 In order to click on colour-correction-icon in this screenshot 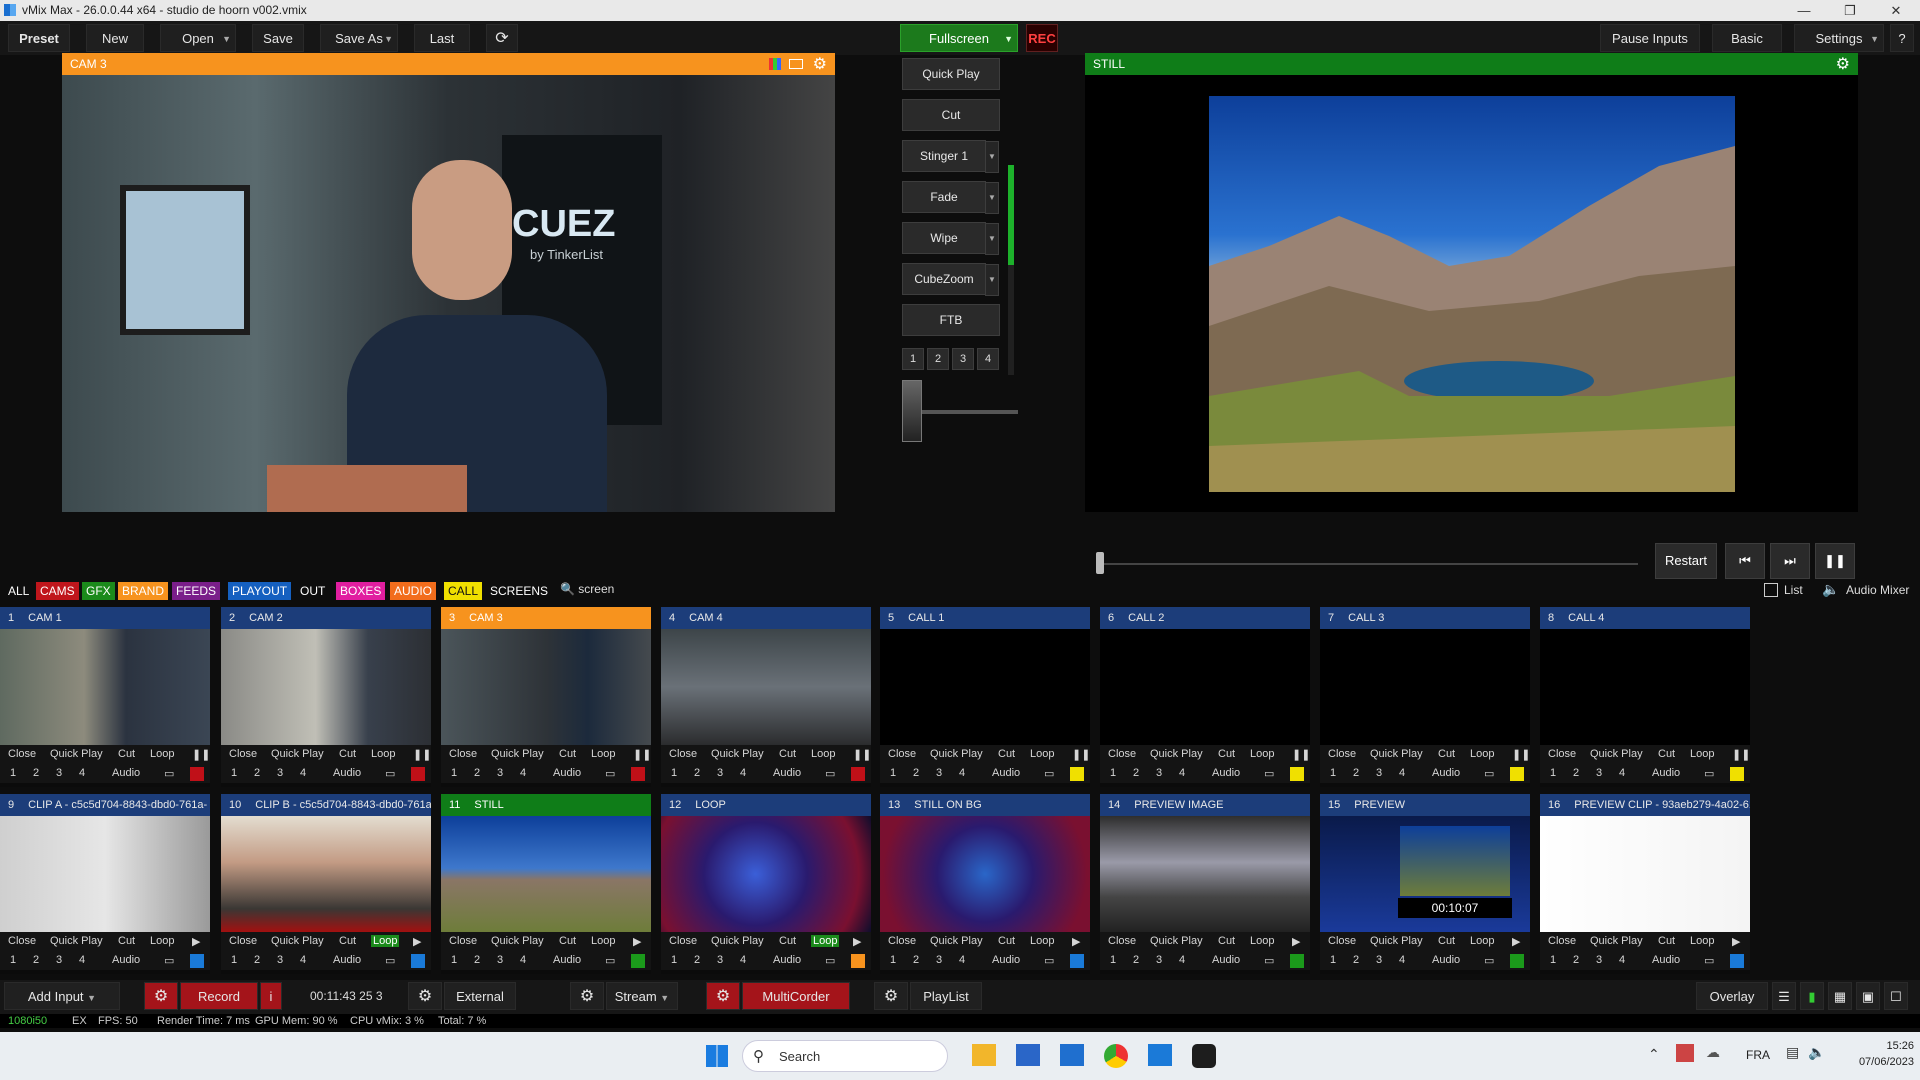, I will do `click(775, 64)`.